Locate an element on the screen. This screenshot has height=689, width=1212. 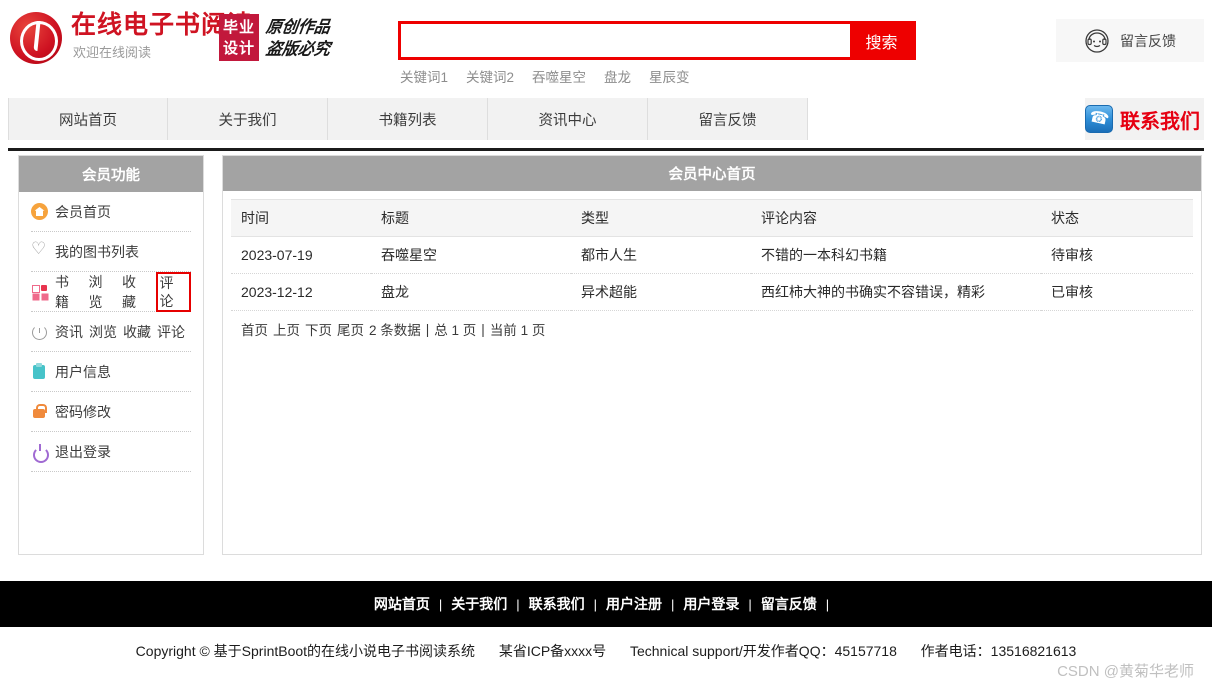
sidebar-list: 会员首页 我的图书列表 书籍 浏览 收藏 评论 is located at coordinates (111, 332).